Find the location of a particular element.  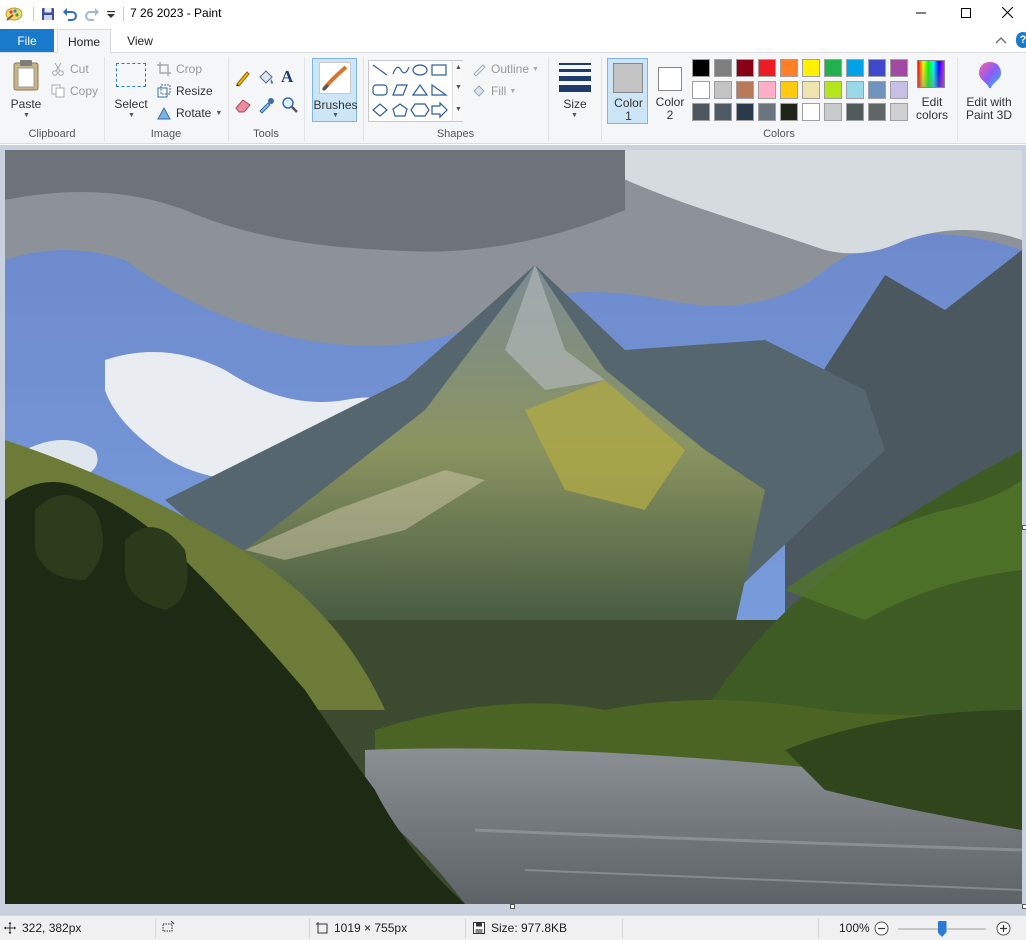

zoom-level: 100% is located at coordinates (854, 928).